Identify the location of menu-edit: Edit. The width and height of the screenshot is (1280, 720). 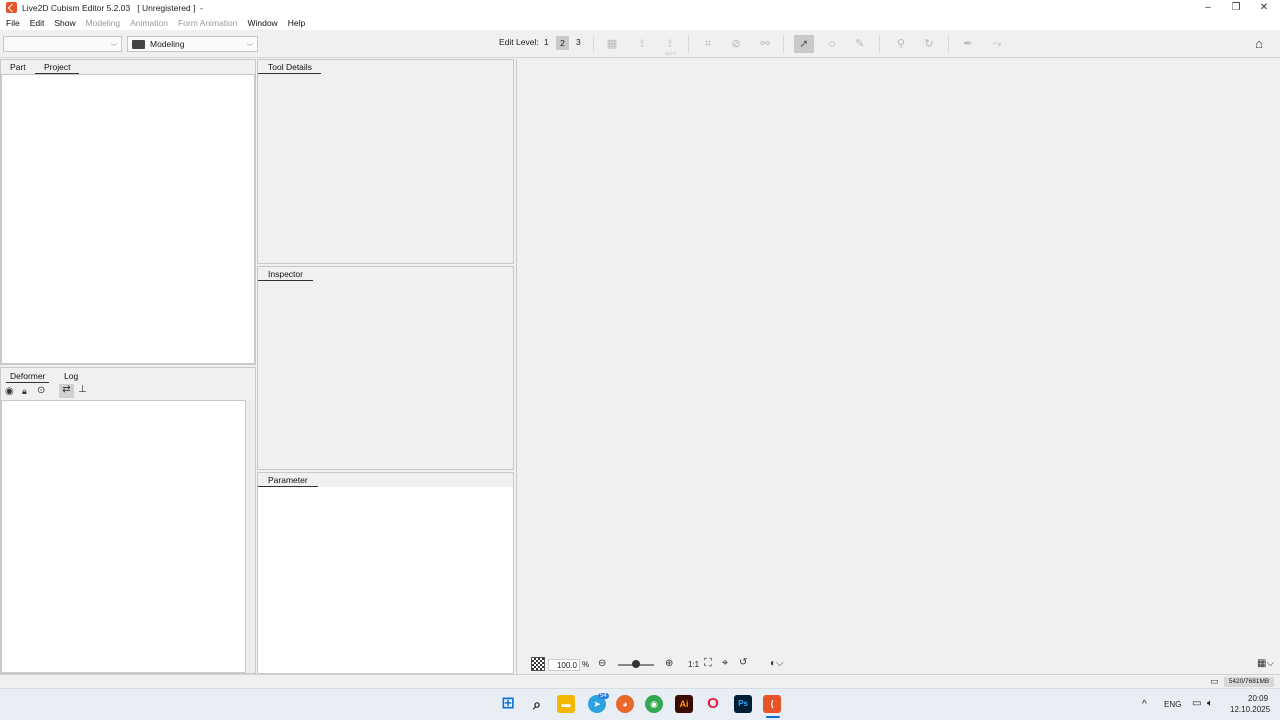
(37, 23).